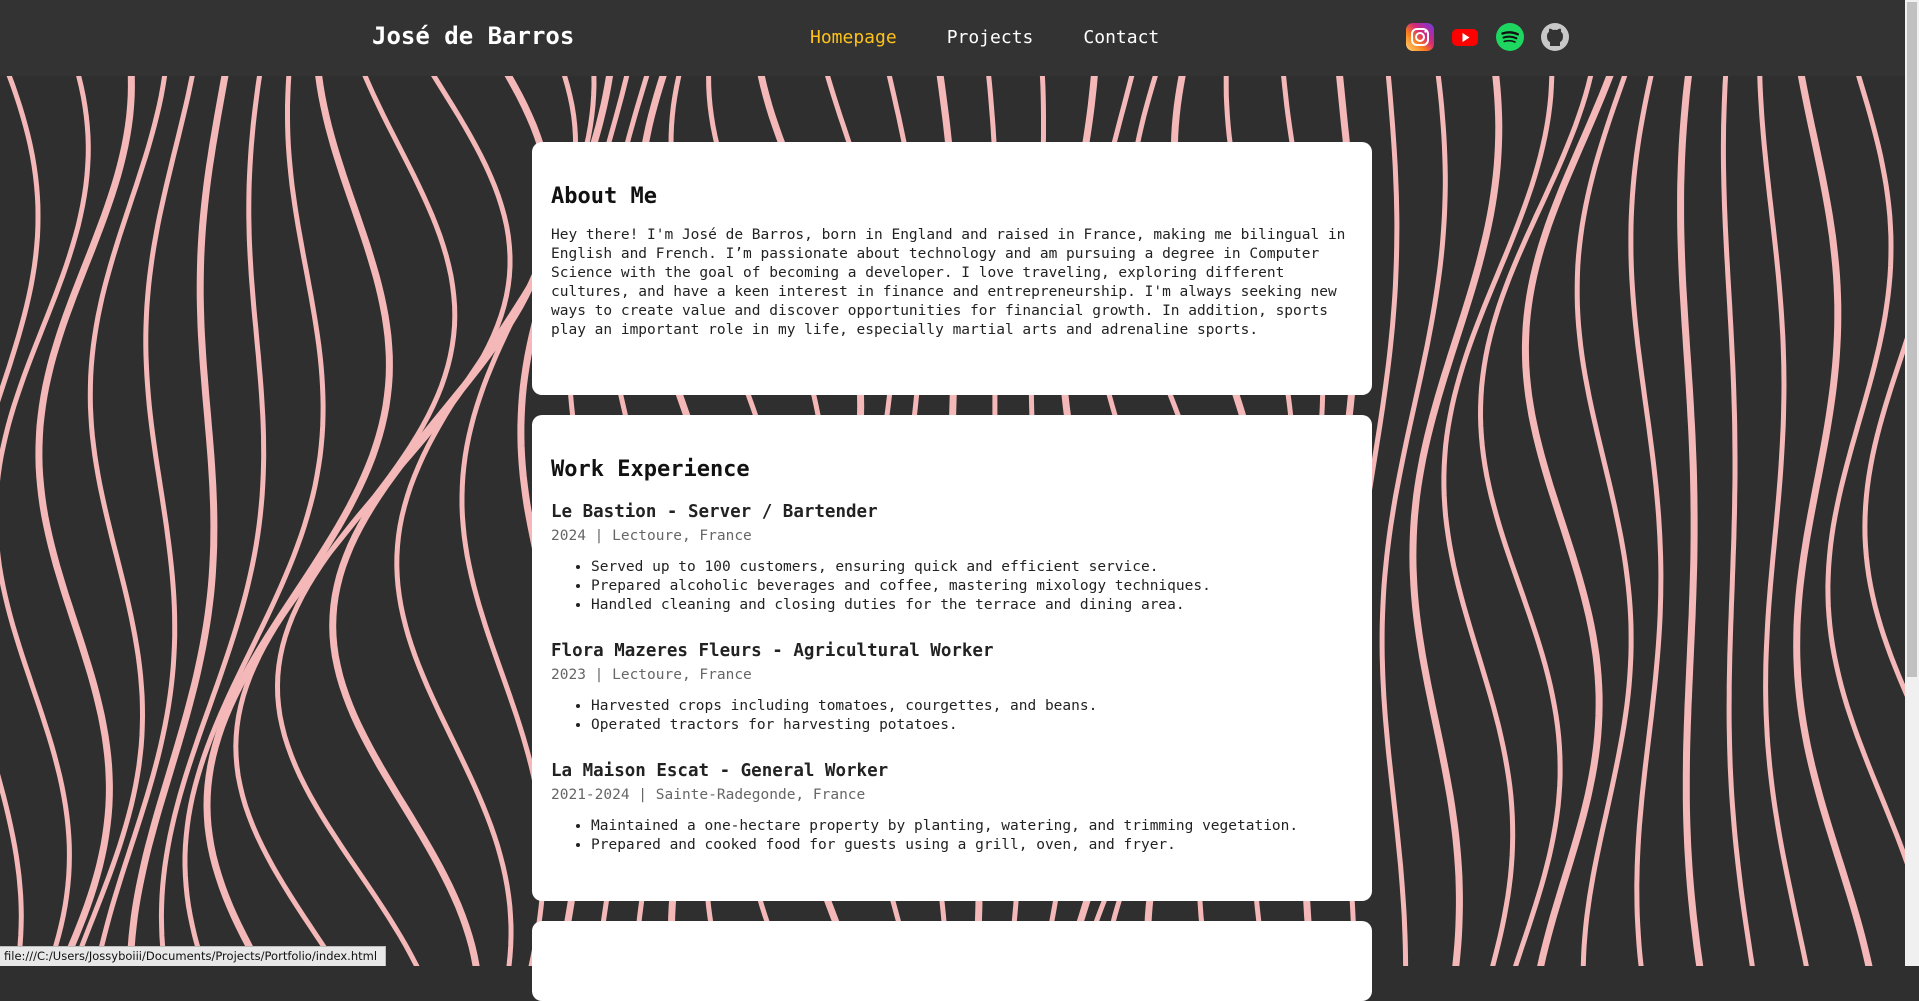  I want to click on work-title: Work Experience, so click(650, 469).